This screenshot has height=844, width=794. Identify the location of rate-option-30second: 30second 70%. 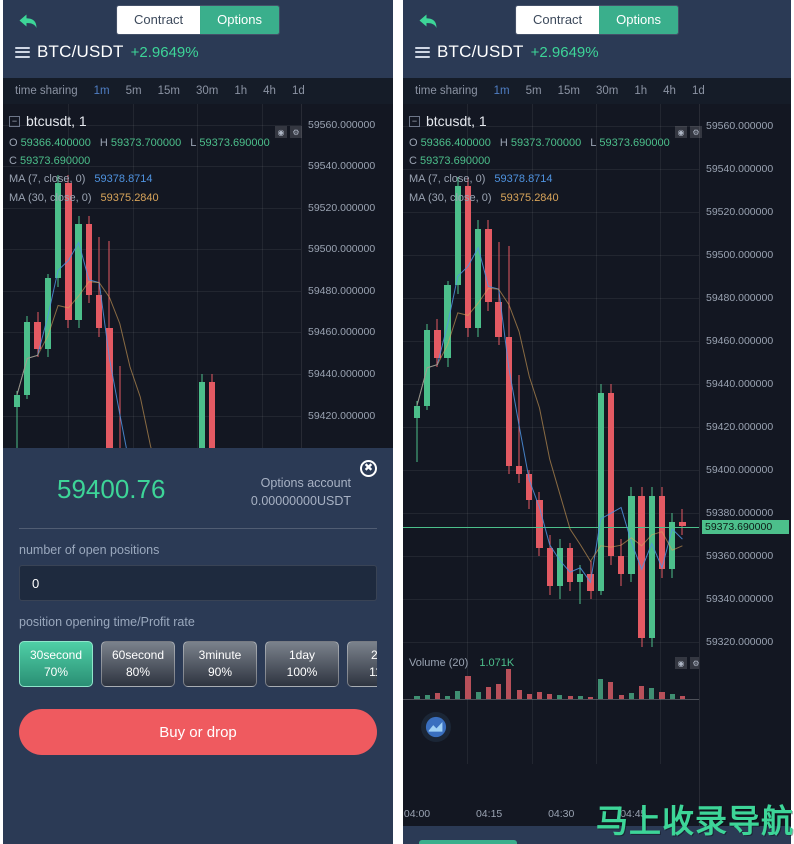
(56, 664).